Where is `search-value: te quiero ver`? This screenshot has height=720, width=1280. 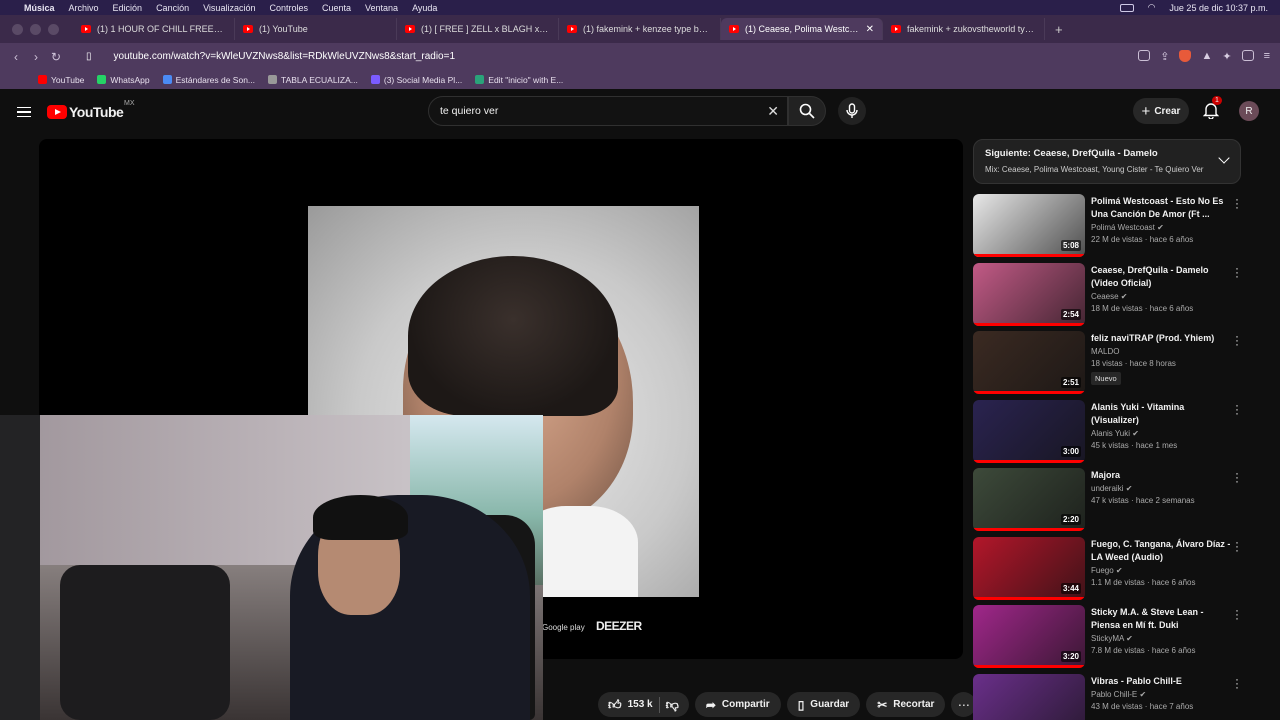
search-value: te quiero ver is located at coordinates (469, 111).